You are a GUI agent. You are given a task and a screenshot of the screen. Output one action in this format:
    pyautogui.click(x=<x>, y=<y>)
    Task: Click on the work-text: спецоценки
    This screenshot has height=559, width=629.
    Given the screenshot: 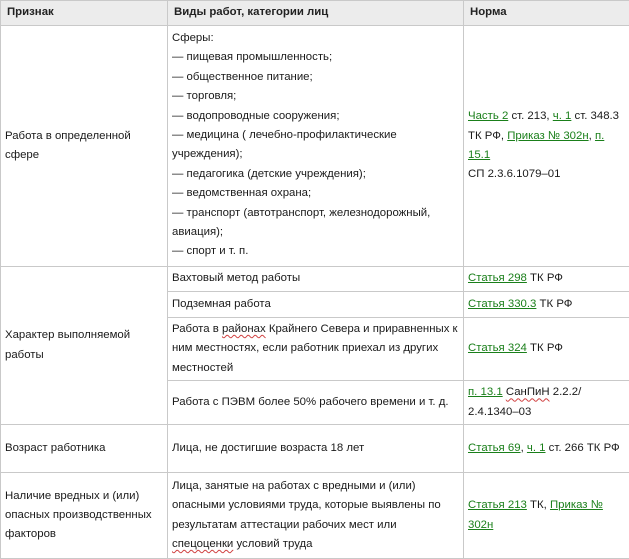 What is the action you would take?
    pyautogui.click(x=202, y=544)
    